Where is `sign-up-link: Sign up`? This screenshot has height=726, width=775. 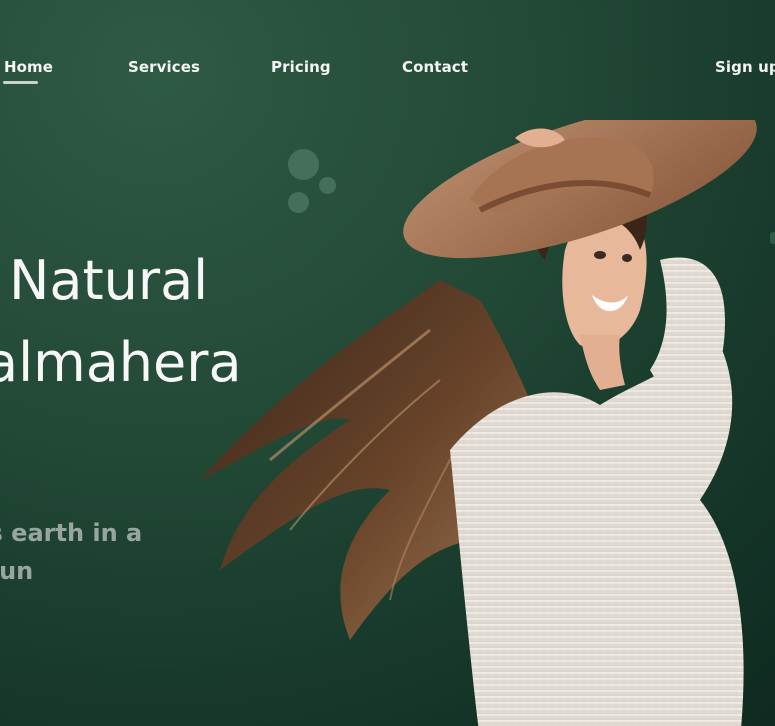 sign-up-link: Sign up is located at coordinates (745, 67).